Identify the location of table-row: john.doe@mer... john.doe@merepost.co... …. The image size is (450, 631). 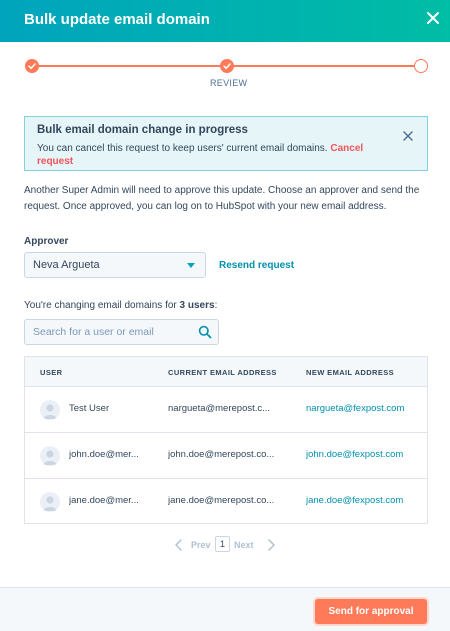
(226, 456).